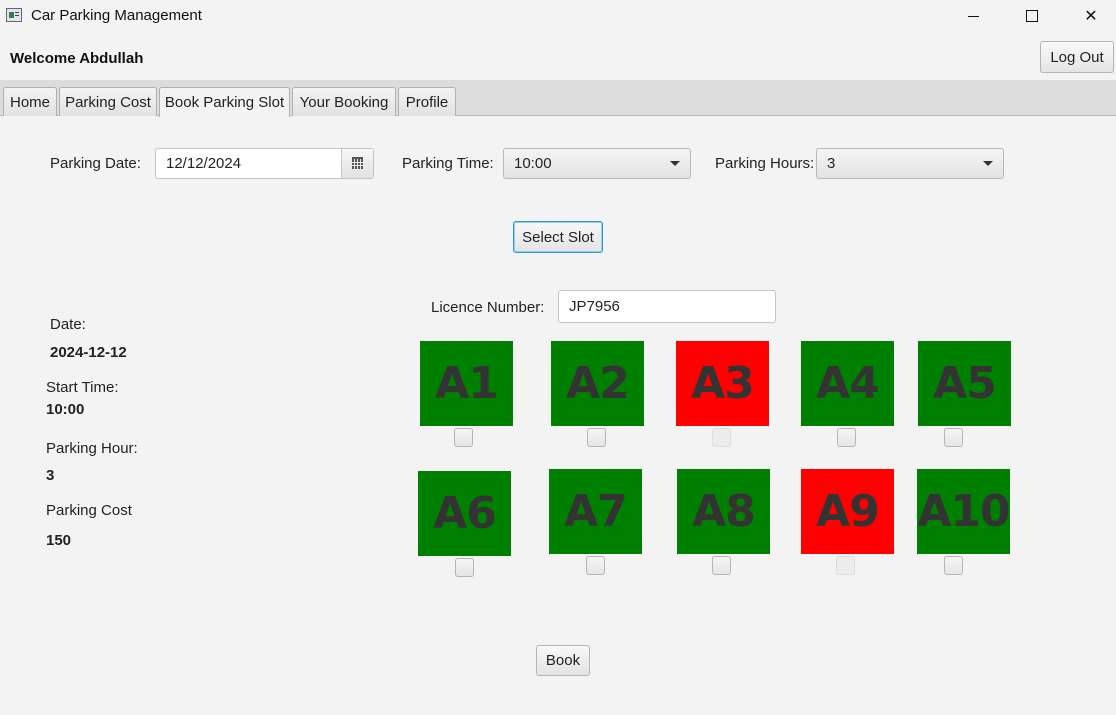 Image resolution: width=1116 pixels, height=715 pixels. Describe the element at coordinates (558, 237) in the screenshot. I see `select-slot-button: Select Slot` at that location.